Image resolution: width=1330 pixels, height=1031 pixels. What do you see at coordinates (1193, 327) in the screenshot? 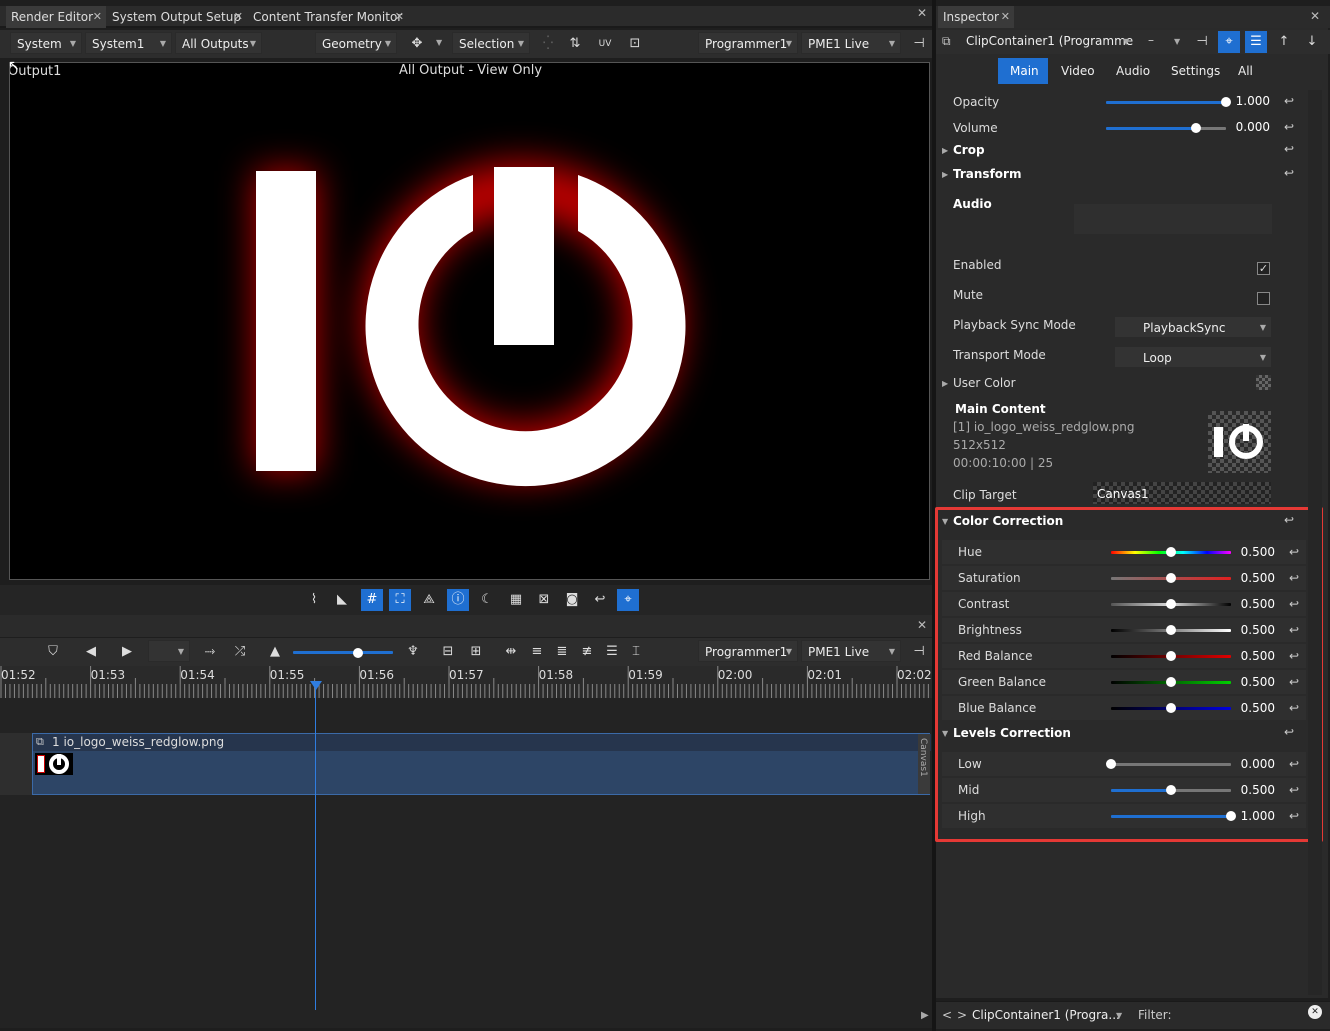
I see `playback-sync-dropdown: PlaybackSync ▼` at bounding box center [1193, 327].